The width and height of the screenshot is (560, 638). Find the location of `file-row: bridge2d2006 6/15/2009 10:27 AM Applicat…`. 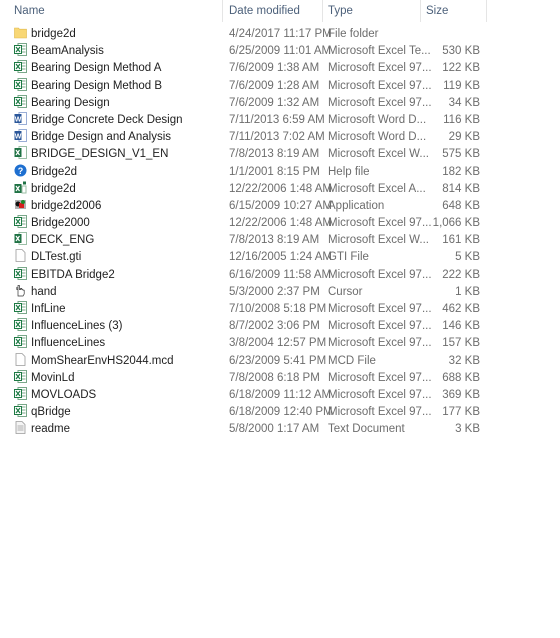

file-row: bridge2d2006 6/15/2009 10:27 AM Applicat… is located at coordinates (245, 206).